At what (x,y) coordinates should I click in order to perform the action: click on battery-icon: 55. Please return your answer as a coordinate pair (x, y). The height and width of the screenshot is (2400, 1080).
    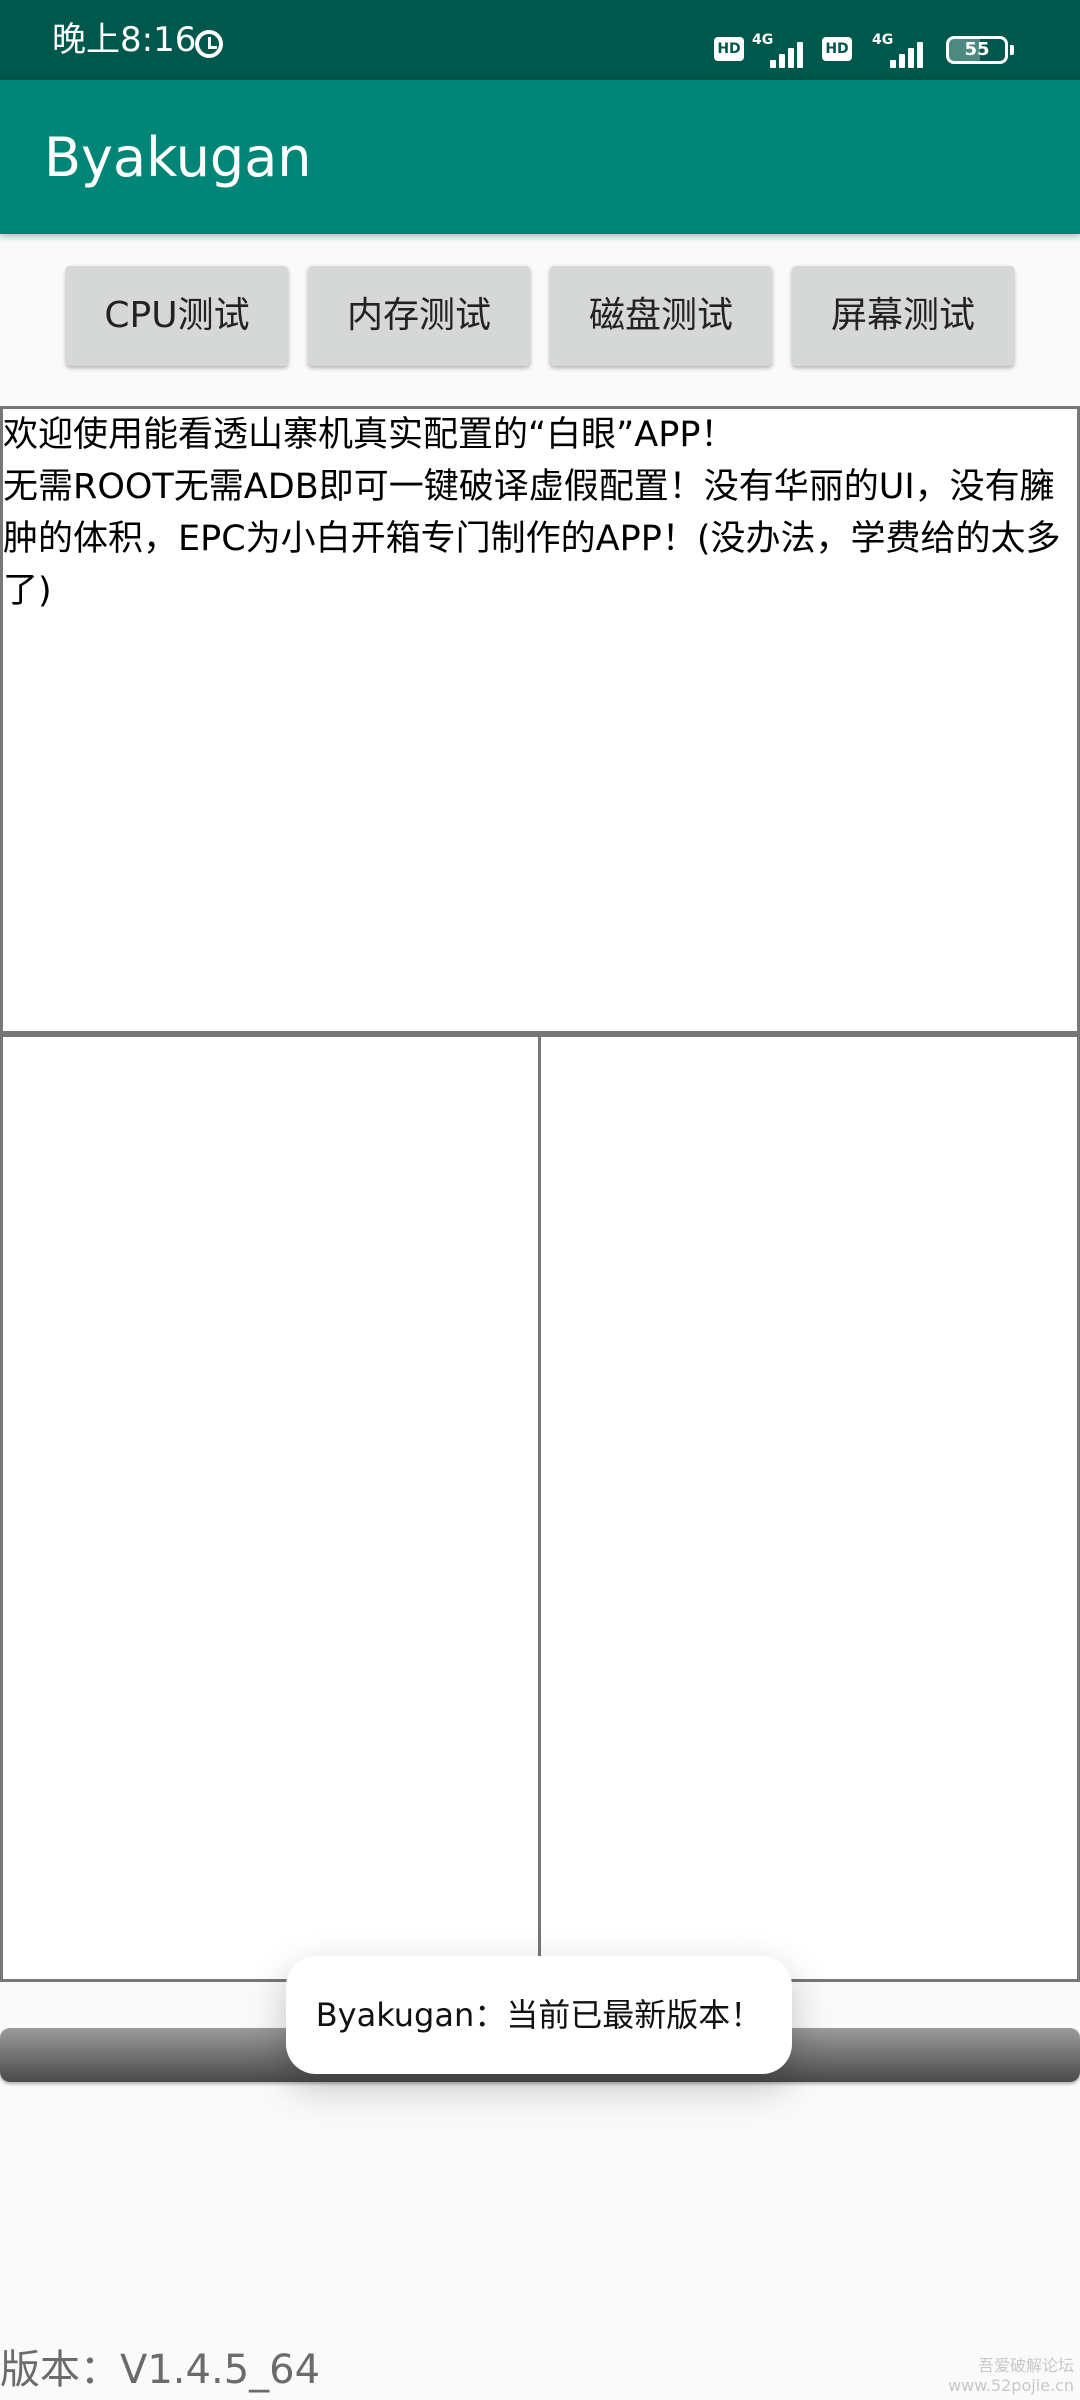
    Looking at the image, I should click on (980, 50).